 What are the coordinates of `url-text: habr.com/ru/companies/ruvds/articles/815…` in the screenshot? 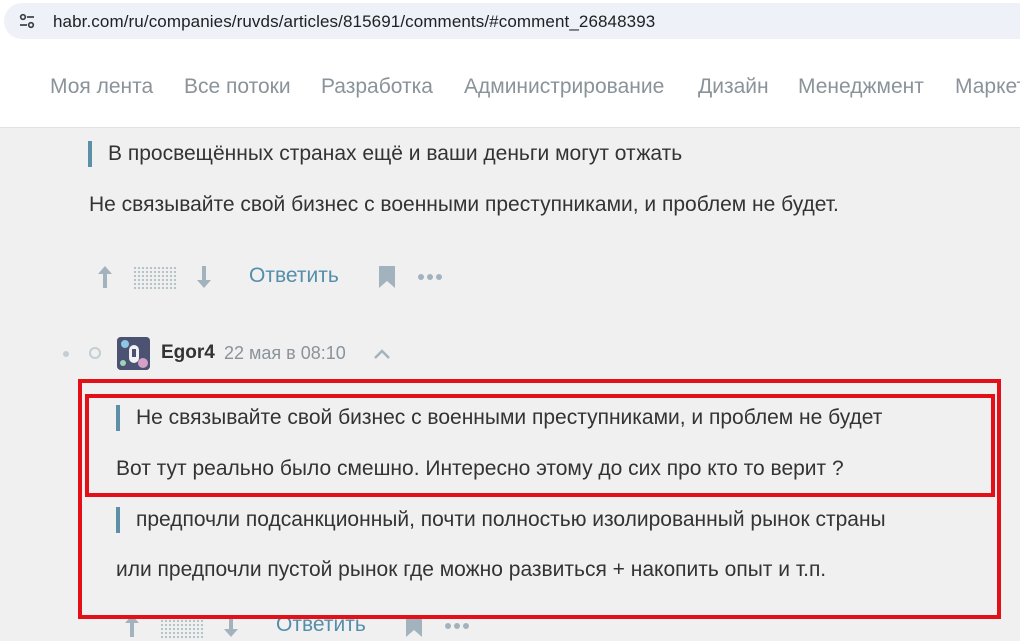 It's located at (354, 22).